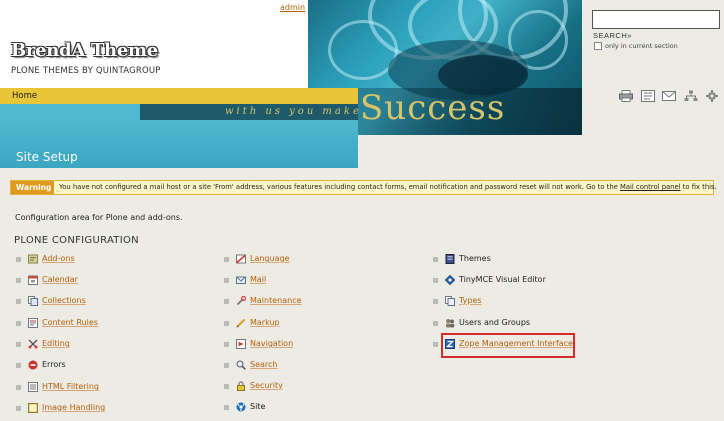  What do you see at coordinates (58, 258) in the screenshot?
I see `config-label: Add-ons` at bounding box center [58, 258].